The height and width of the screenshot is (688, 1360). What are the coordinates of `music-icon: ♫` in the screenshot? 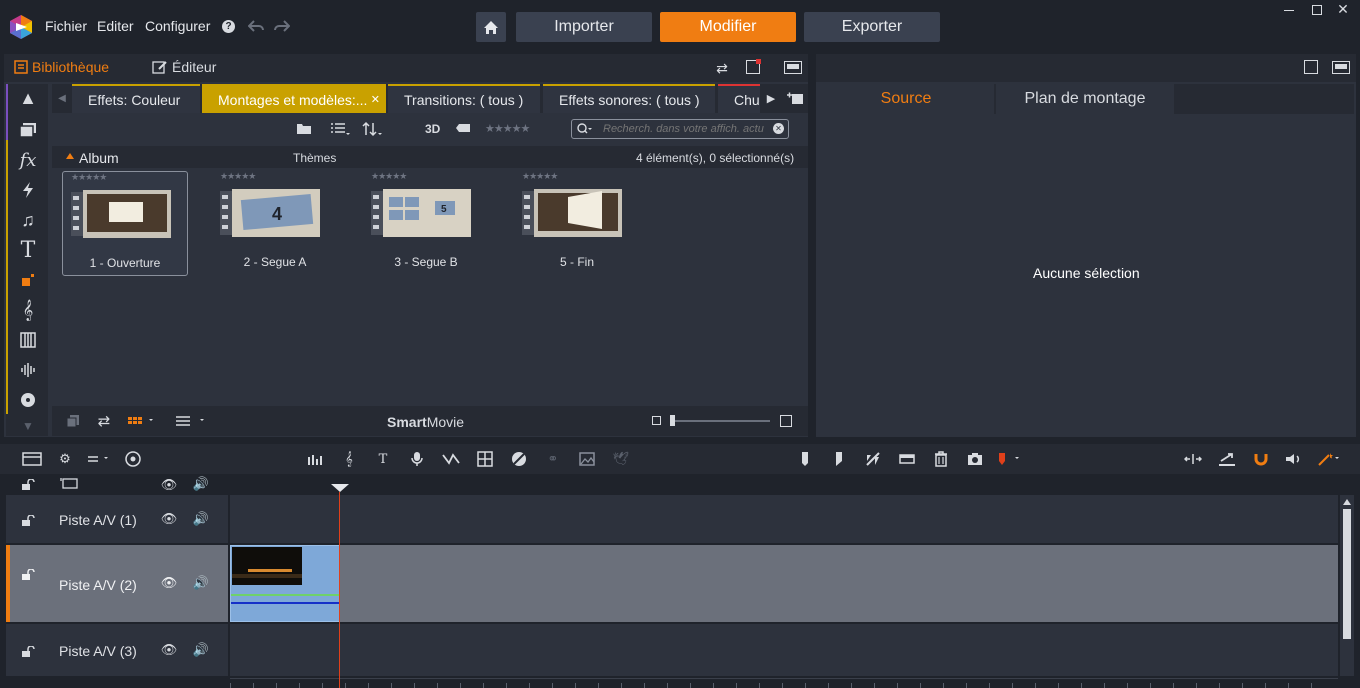 It's located at (28, 220).